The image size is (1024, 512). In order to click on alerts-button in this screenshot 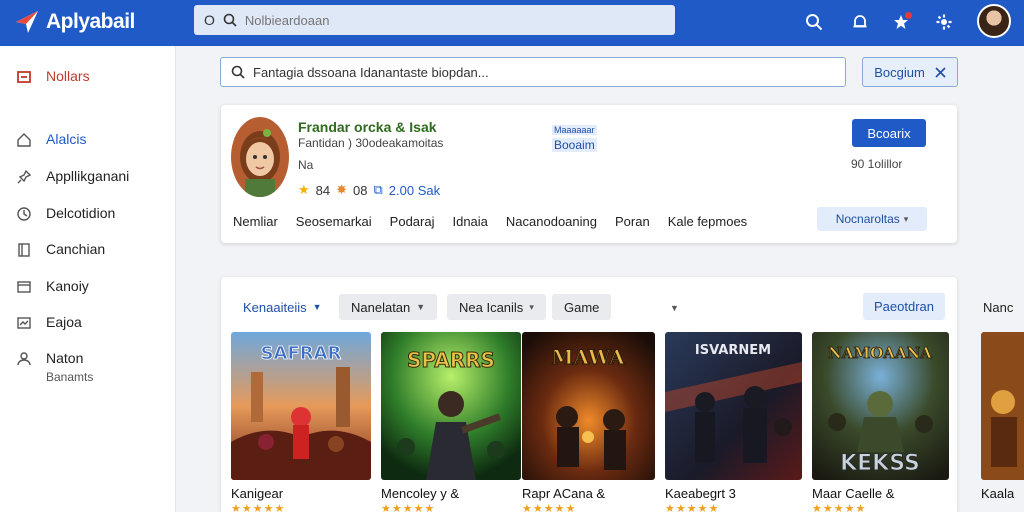, I will do `click(901, 22)`.